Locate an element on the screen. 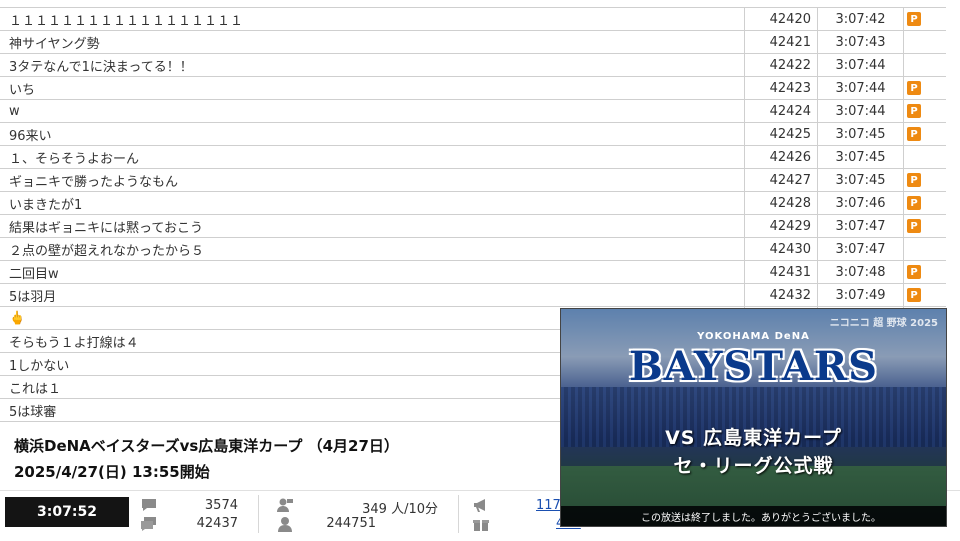 The image size is (960, 541). league-text: セ・リーグ公式戦 is located at coordinates (753, 466).